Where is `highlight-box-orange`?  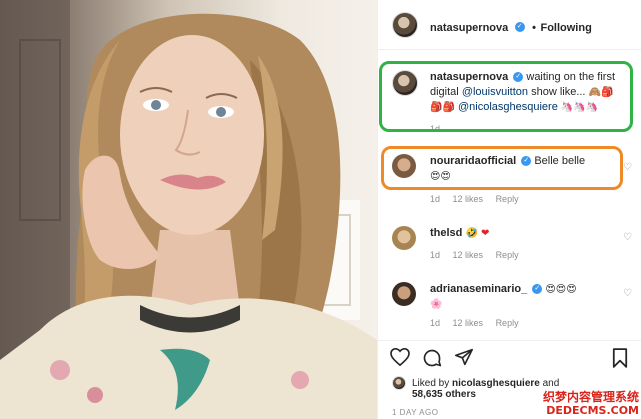
highlight-box-orange is located at coordinates (502, 168).